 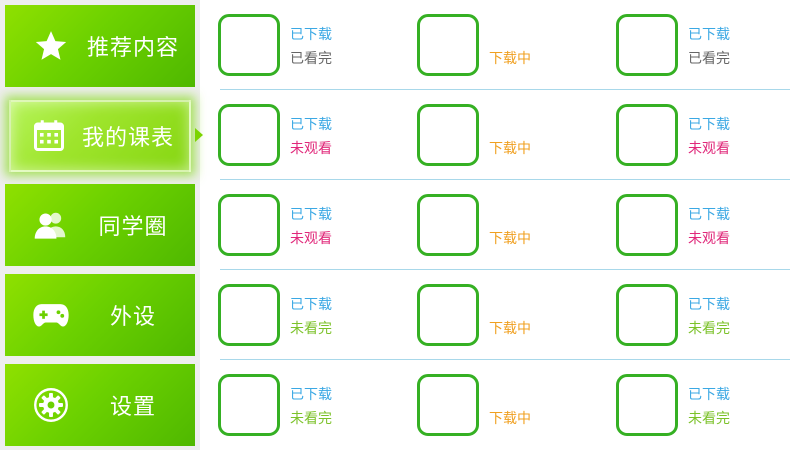 What do you see at coordinates (133, 227) in the screenshot?
I see `sidebar-item-label: 同学圈` at bounding box center [133, 227].